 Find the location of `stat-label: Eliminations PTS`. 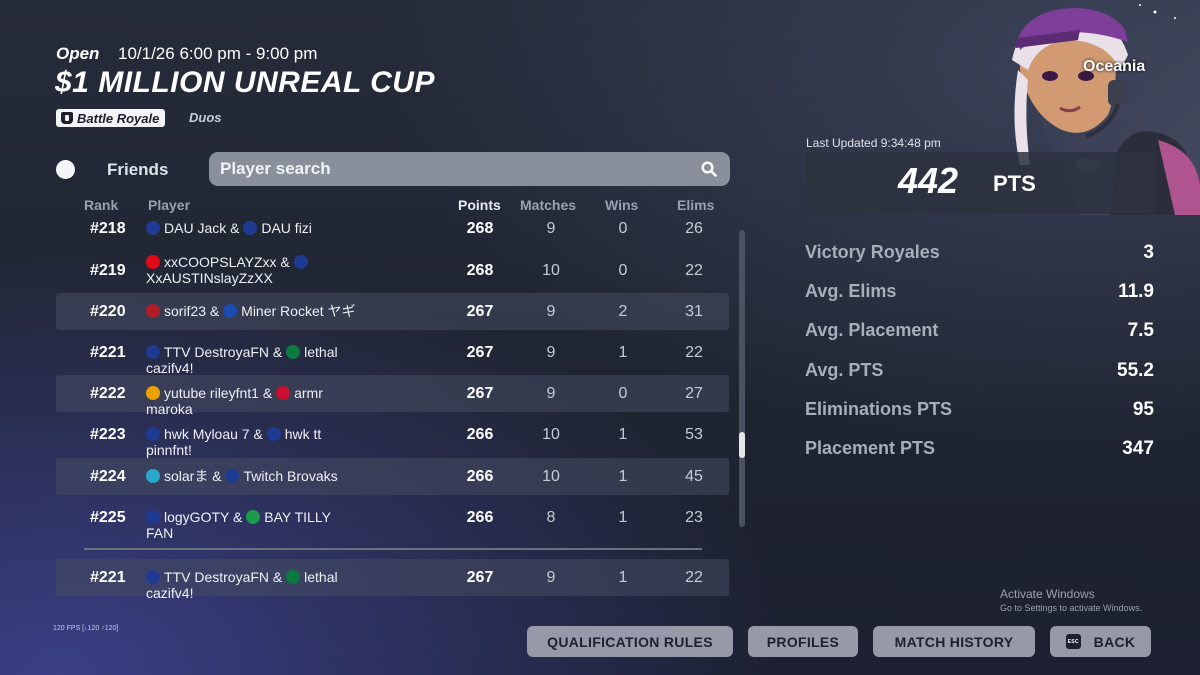

stat-label: Eliminations PTS is located at coordinates (879, 409).